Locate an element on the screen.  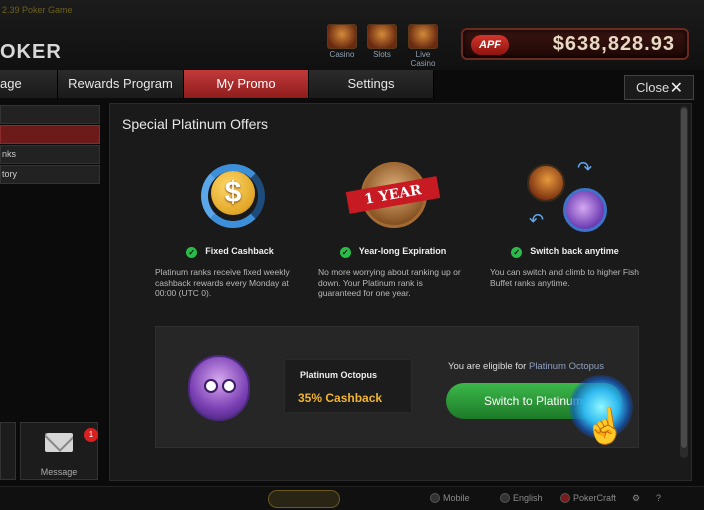
apf-logo-icon: APF is located at coordinates (490, 45).